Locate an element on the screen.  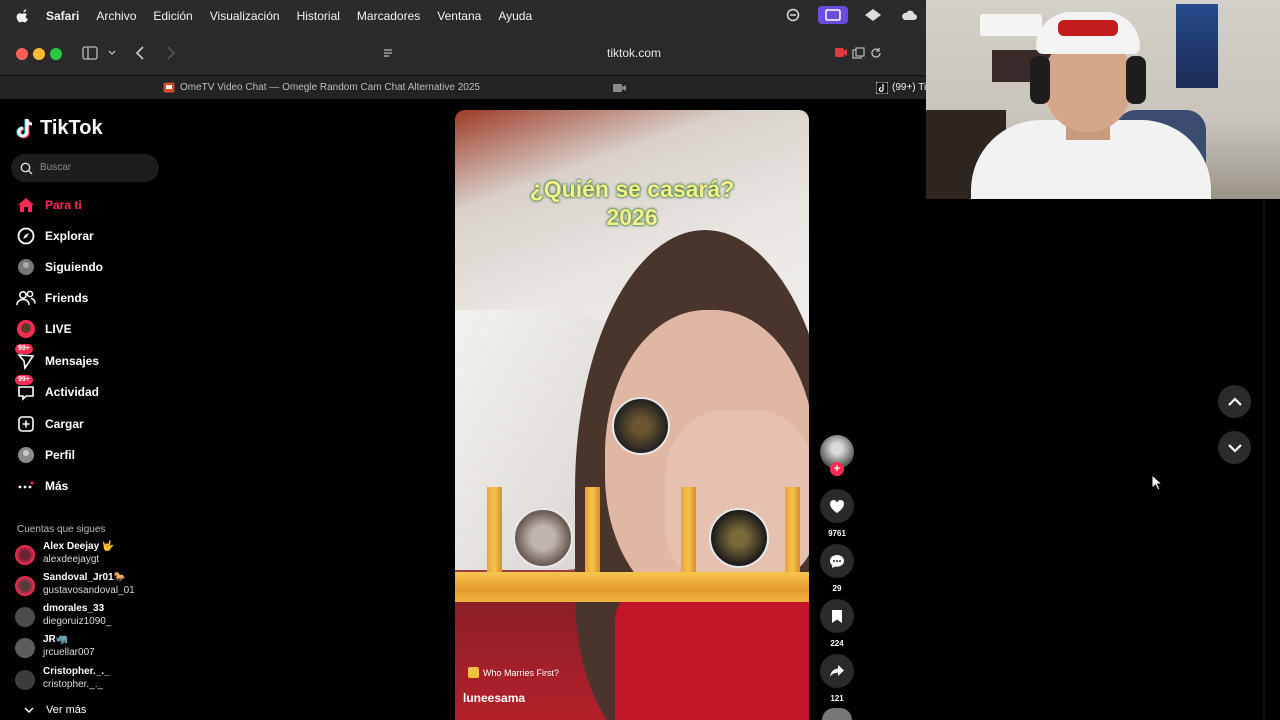
profile-icon is located at coordinates (26, 455).